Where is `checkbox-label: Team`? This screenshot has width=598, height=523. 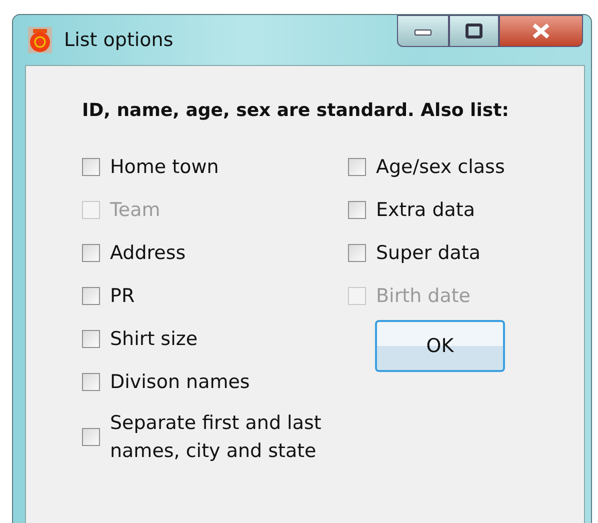 checkbox-label: Team is located at coordinates (135, 209).